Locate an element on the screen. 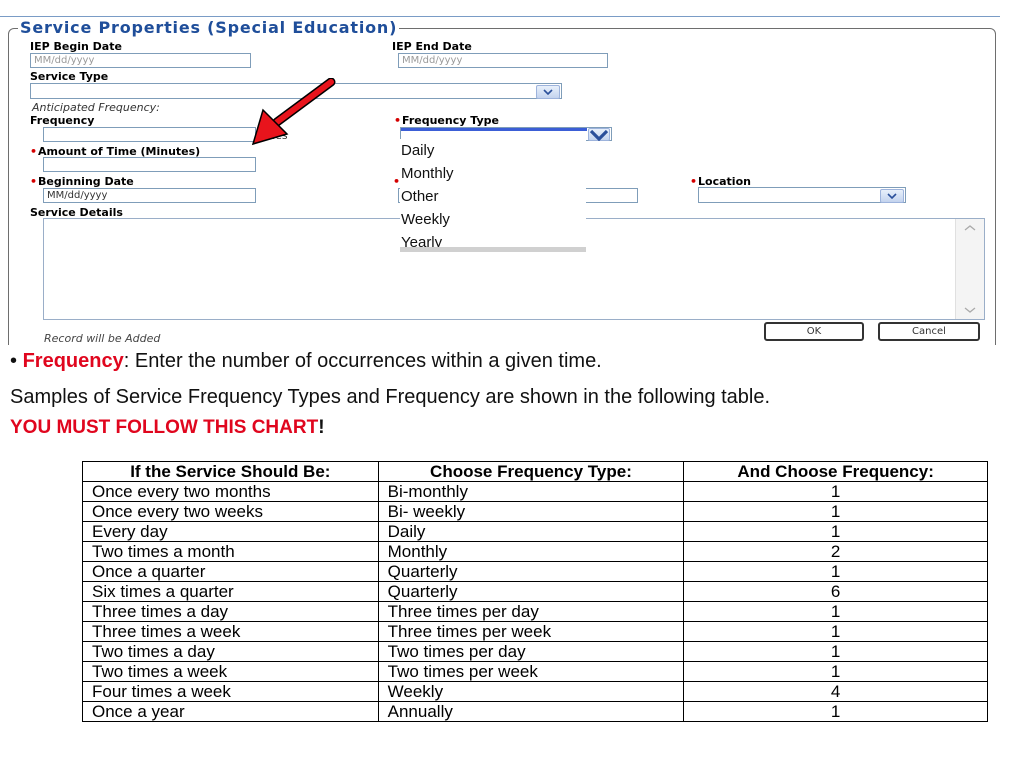 This screenshot has height=768, width=1024. record-status-note: Record will be Added is located at coordinates (102, 338).